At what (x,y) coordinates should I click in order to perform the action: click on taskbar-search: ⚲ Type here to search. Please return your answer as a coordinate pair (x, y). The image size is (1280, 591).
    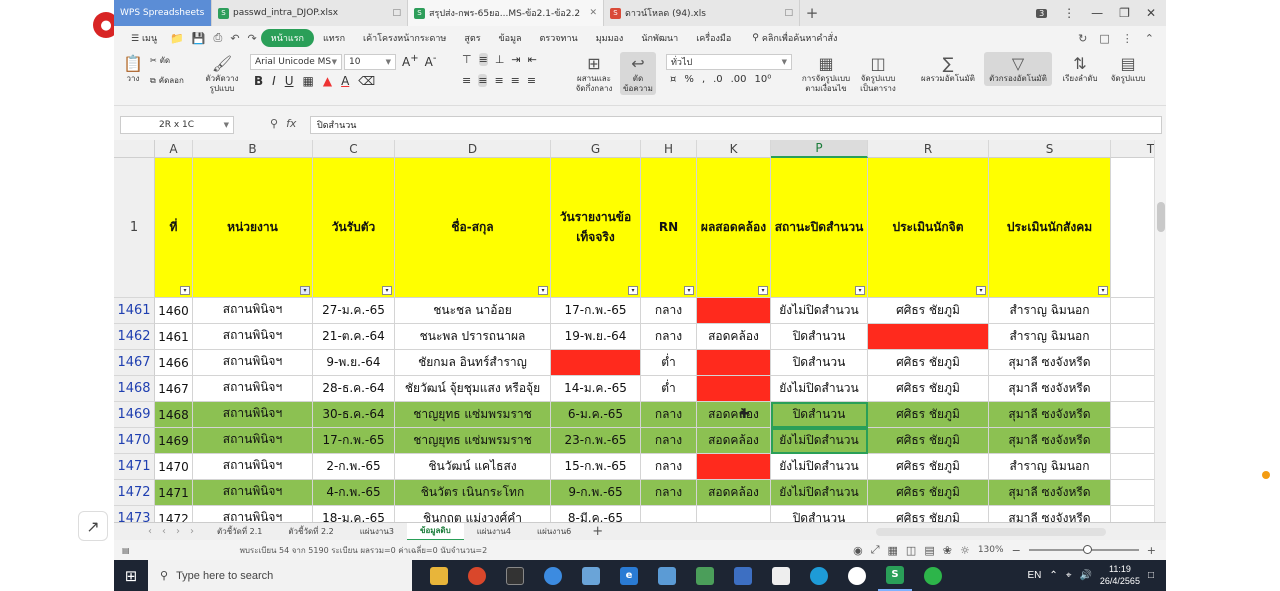
    Looking at the image, I should click on (280, 575).